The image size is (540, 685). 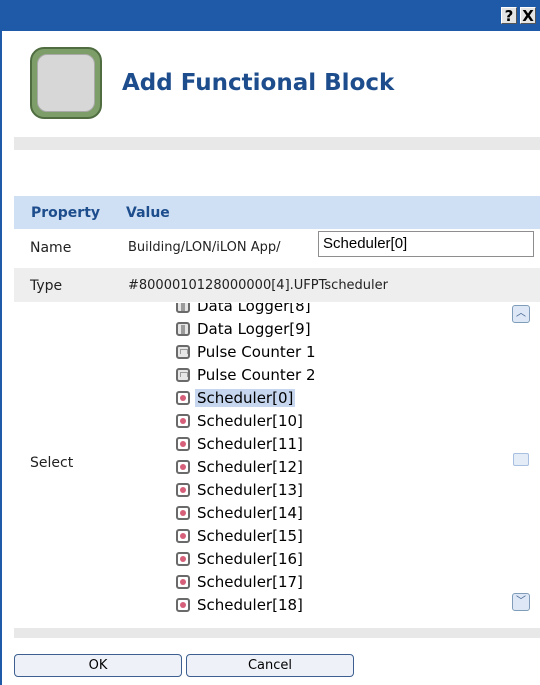 What do you see at coordinates (250, 558) in the screenshot?
I see `list-item-label: Scheduler[16]` at bounding box center [250, 558].